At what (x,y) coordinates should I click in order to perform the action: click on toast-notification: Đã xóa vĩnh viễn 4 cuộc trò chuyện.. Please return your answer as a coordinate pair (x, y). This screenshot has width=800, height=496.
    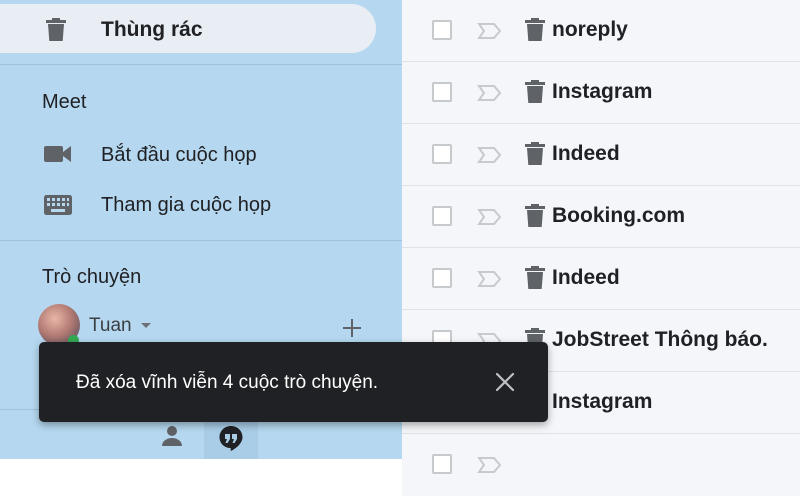
    Looking at the image, I should click on (293, 382).